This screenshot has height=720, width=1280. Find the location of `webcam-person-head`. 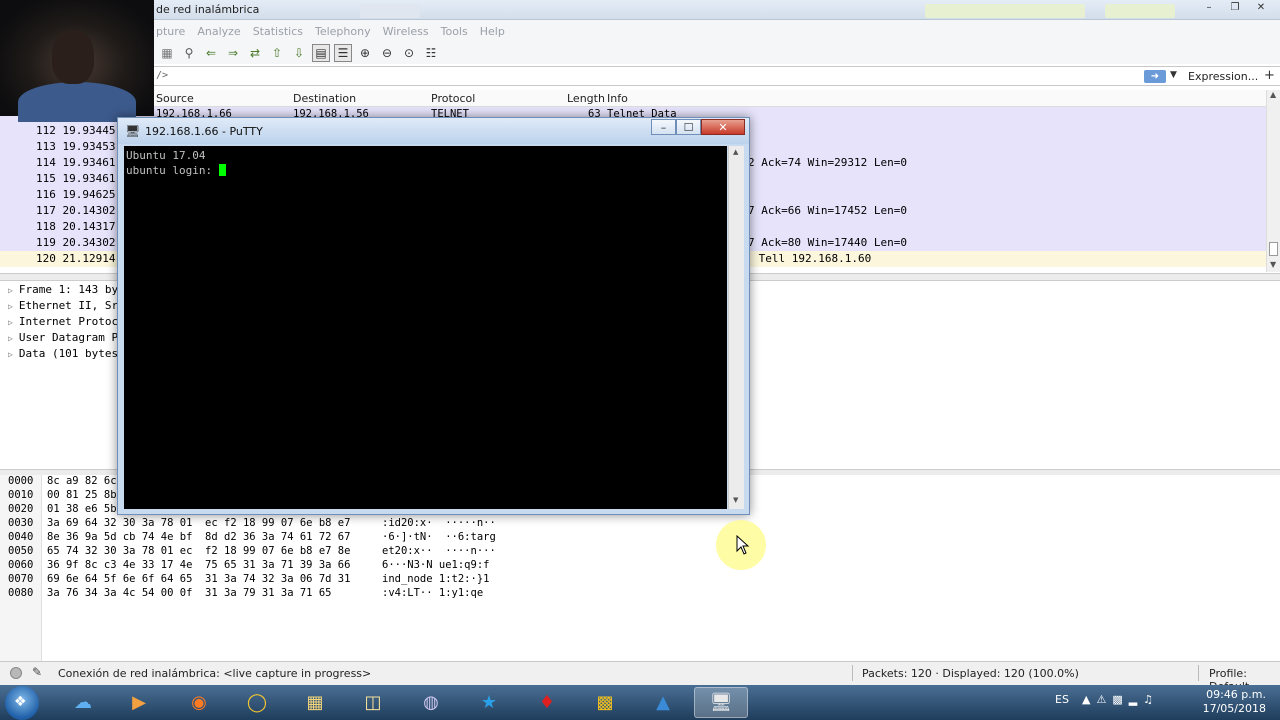

webcam-person-head is located at coordinates (73, 57).